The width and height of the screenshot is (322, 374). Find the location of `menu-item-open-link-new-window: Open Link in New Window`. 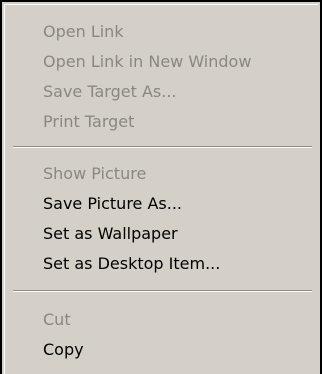

menu-item-open-link-new-window: Open Link in New Window is located at coordinates (177, 62).